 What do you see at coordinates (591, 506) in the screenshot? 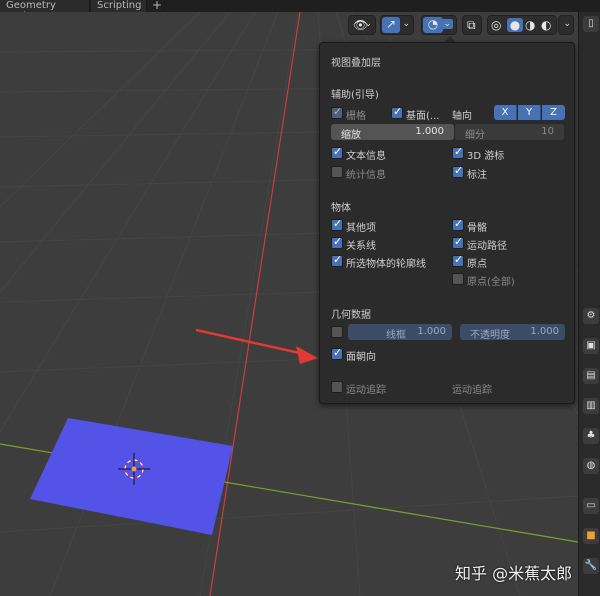
I see `collection-tab-icon: ▭` at bounding box center [591, 506].